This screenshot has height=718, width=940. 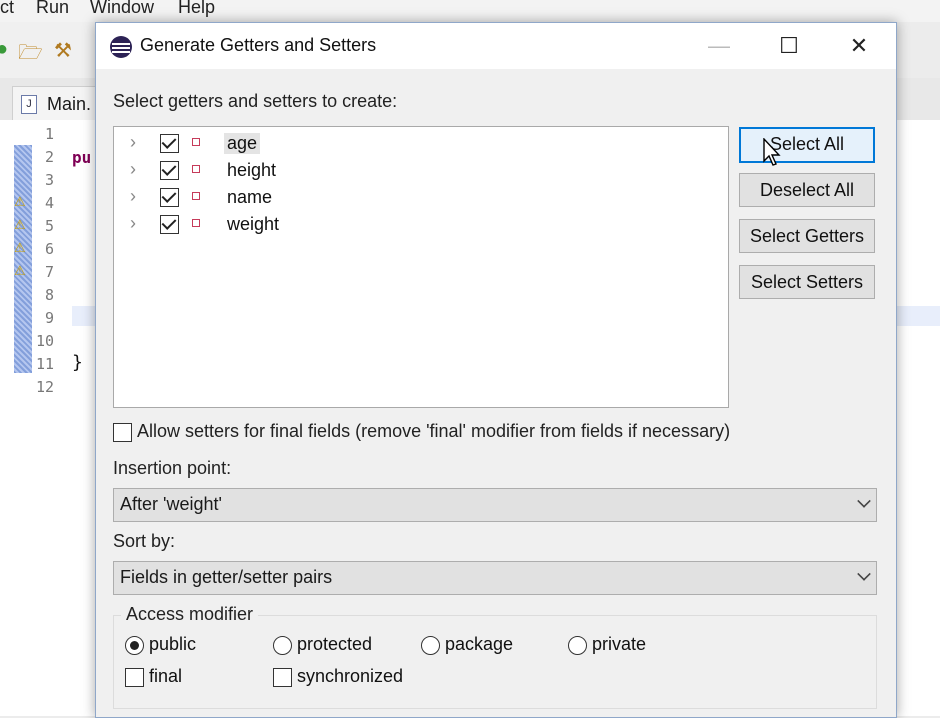 I want to click on tree-row-weight: › weight, so click(x=421, y=224).